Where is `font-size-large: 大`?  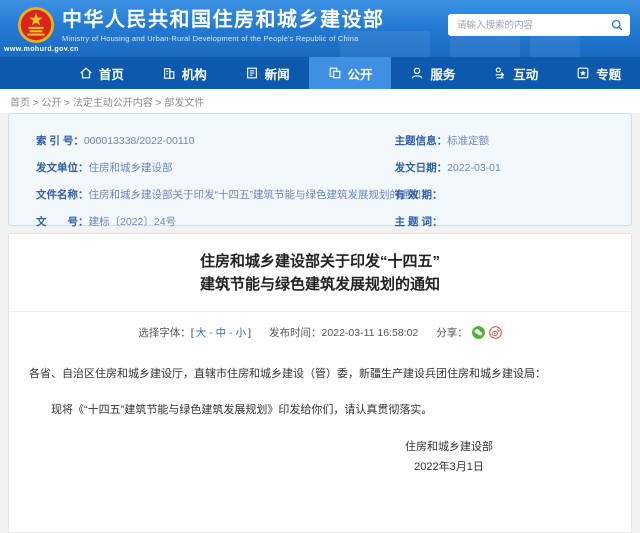
font-size-large: 大 is located at coordinates (201, 332).